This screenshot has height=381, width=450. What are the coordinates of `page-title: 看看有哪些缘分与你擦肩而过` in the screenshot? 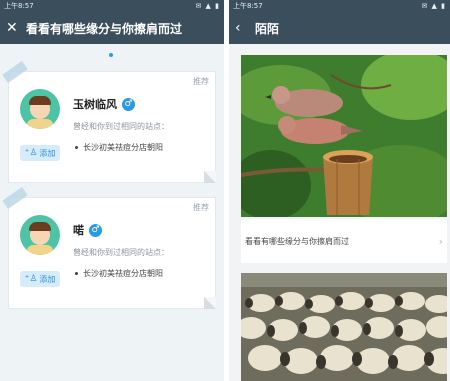 It's located at (104, 29).